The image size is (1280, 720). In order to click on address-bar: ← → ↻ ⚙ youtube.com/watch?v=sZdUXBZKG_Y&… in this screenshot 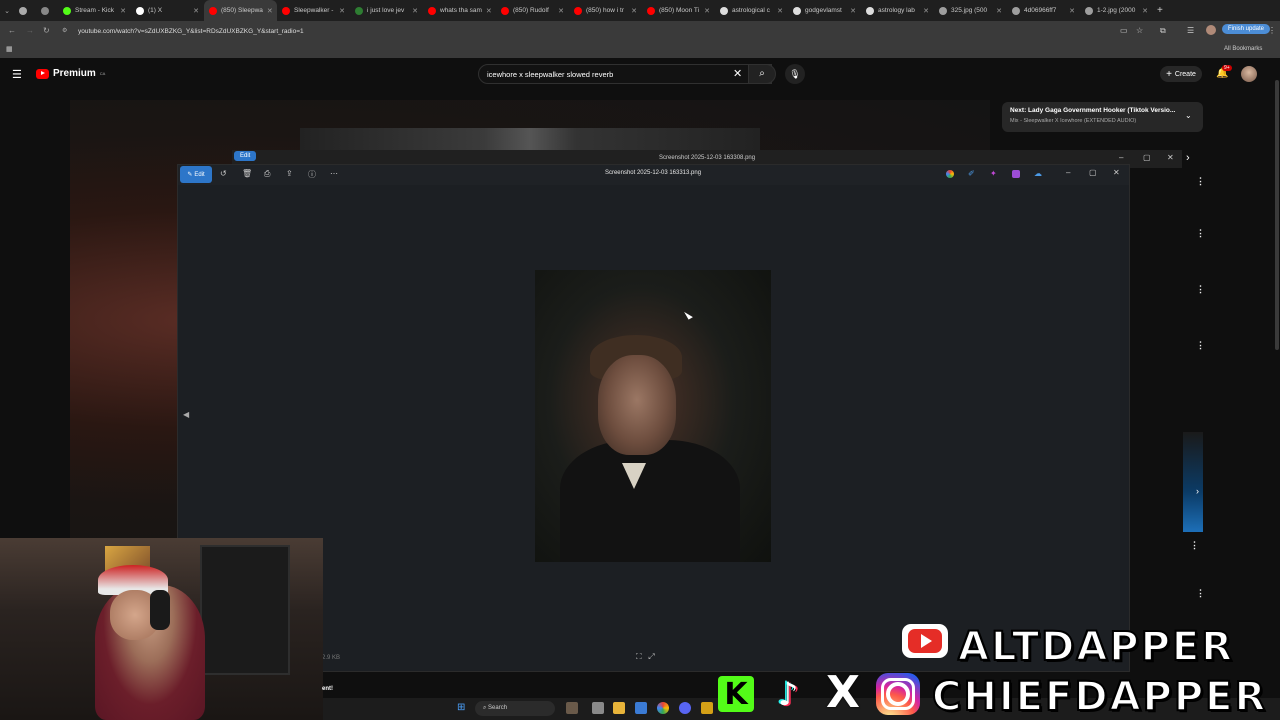, I will do `click(640, 31)`.